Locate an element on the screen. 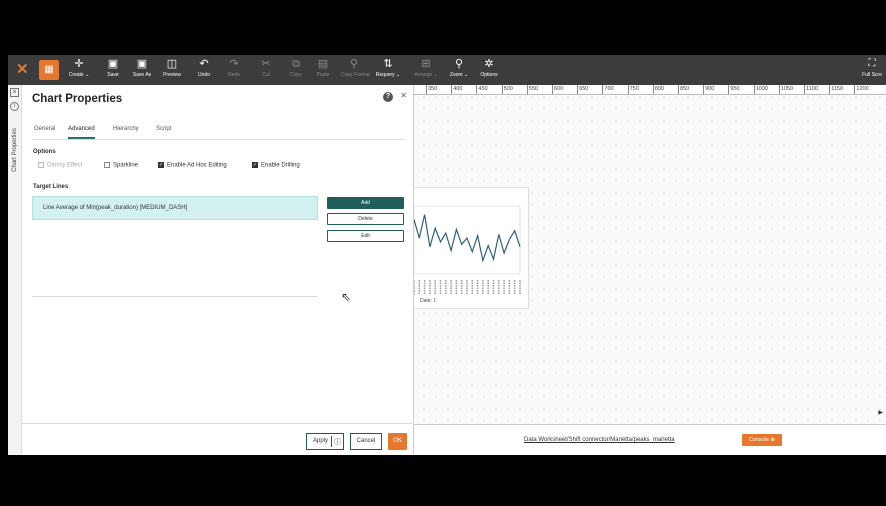 This screenshot has height=506, width=886. toolbar-button-save-as: ▣ Save As is located at coordinates (142, 70).